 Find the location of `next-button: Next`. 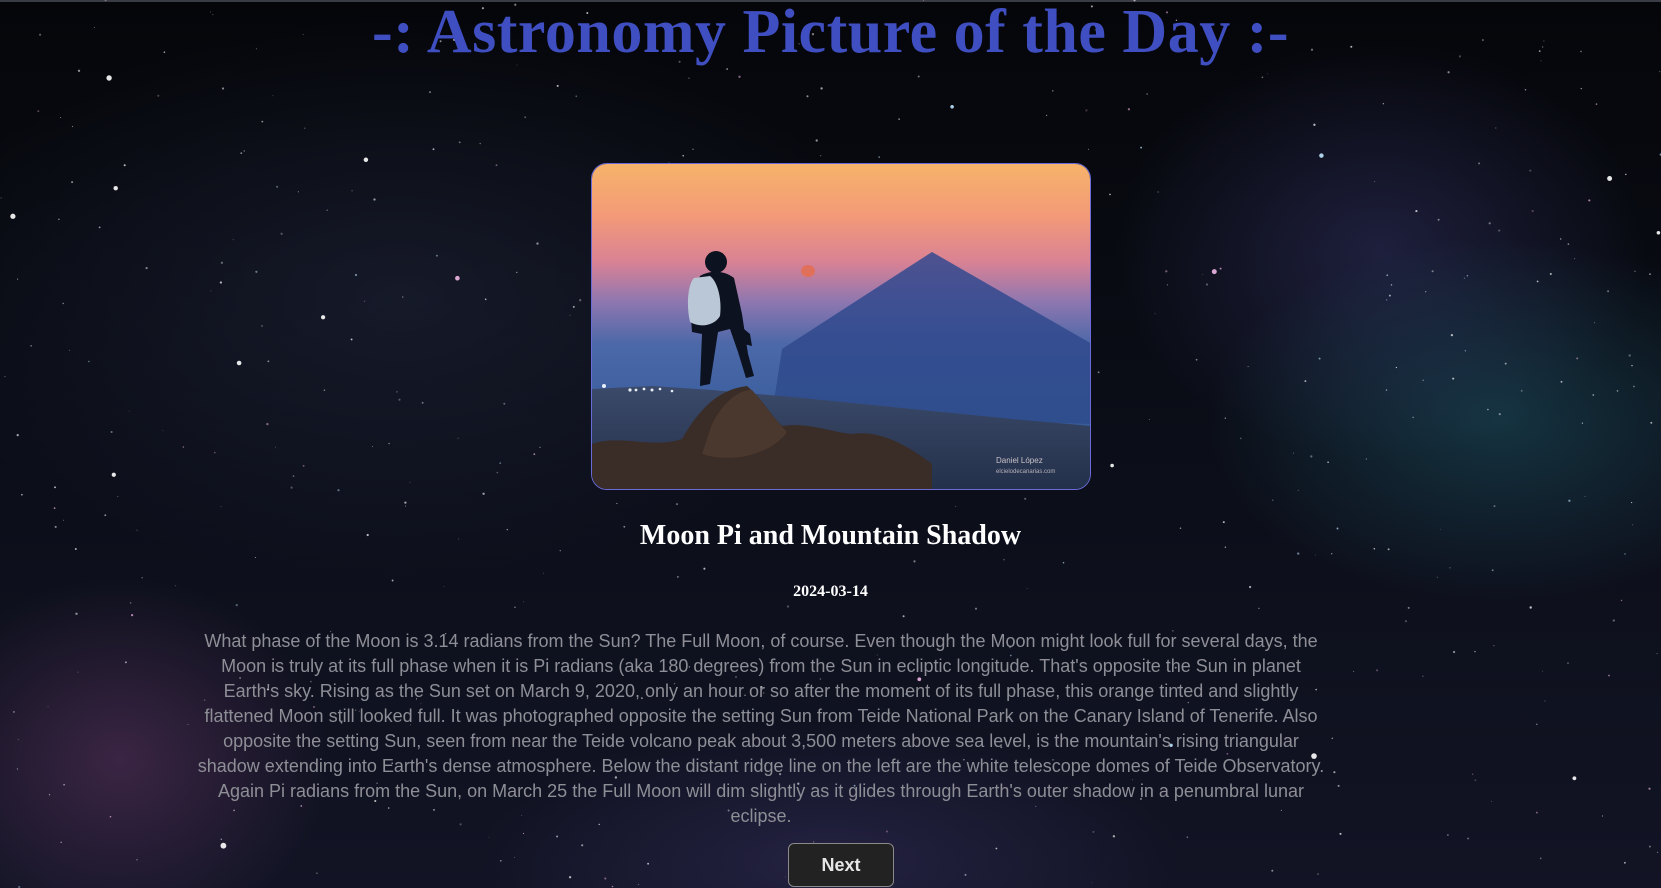

next-button: Next is located at coordinates (841, 865).